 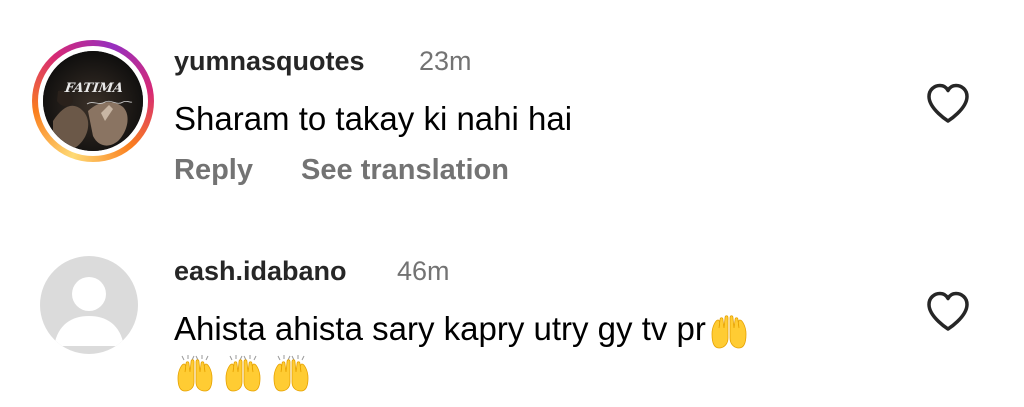 I want to click on comment-timestamp: 23m, so click(x=445, y=61).